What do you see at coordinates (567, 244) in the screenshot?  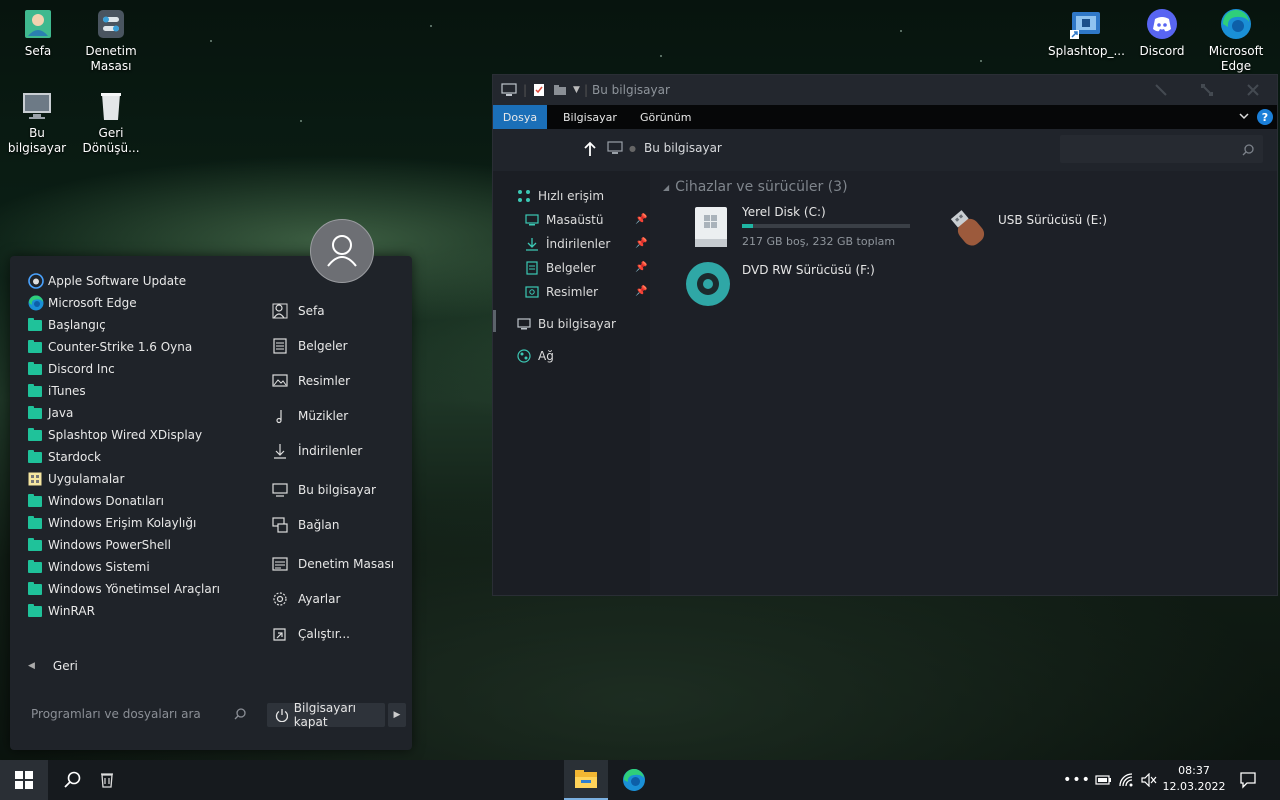 I see `nav-downloads: İndirilenler` at bounding box center [567, 244].